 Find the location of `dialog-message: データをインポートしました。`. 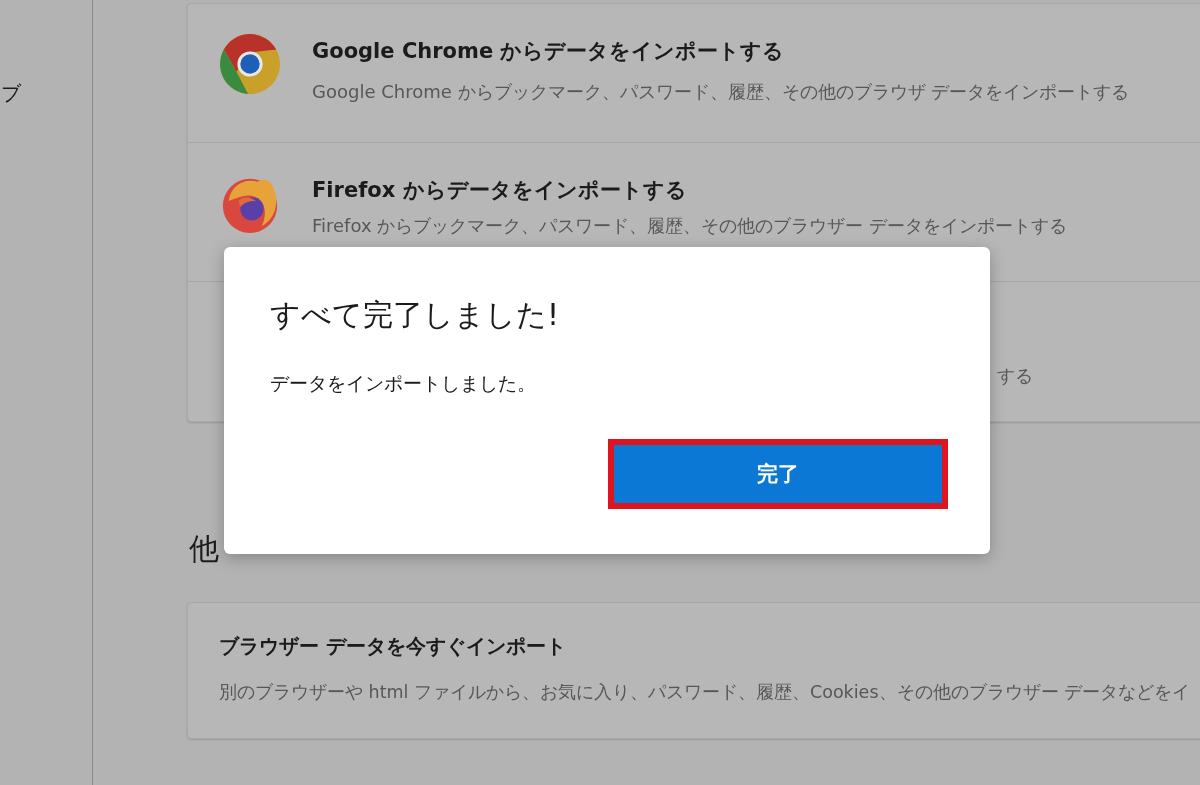

dialog-message: データをインポートしました。 is located at coordinates (403, 383).